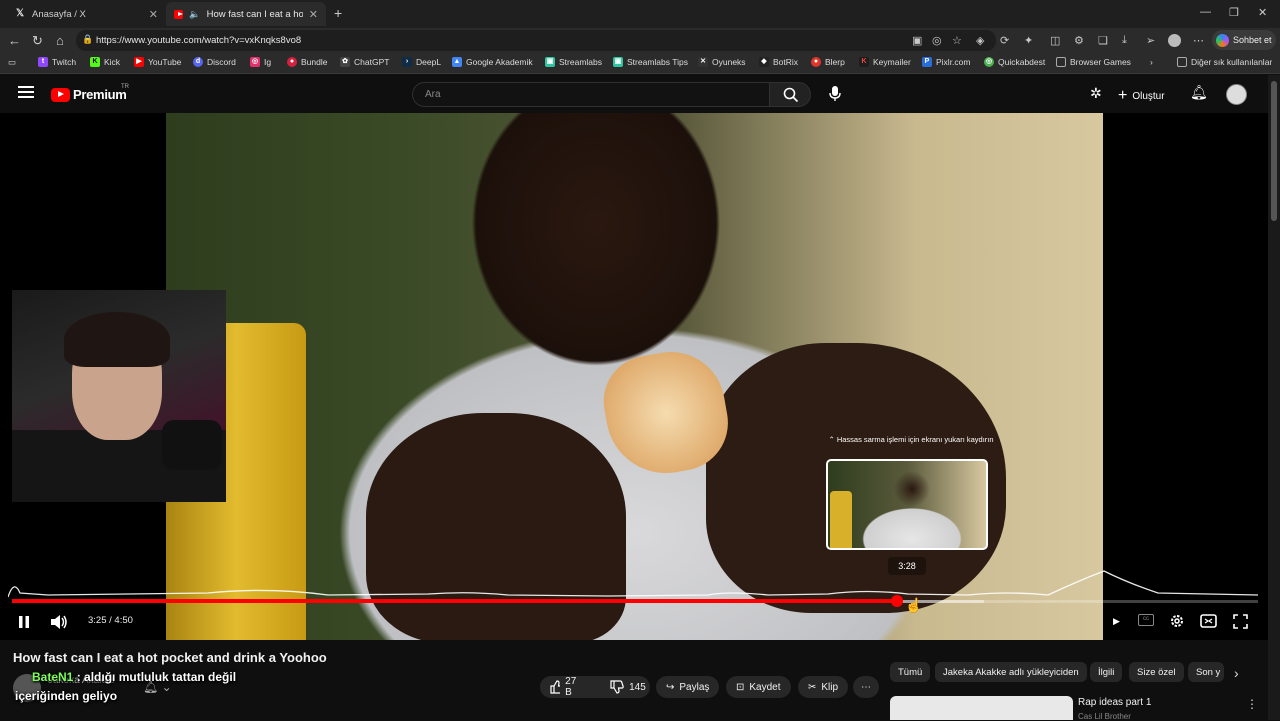 The height and width of the screenshot is (721, 1280). What do you see at coordinates (1199, 92) in the screenshot?
I see `notifications-bell-icon: 🔔︎` at bounding box center [1199, 92].